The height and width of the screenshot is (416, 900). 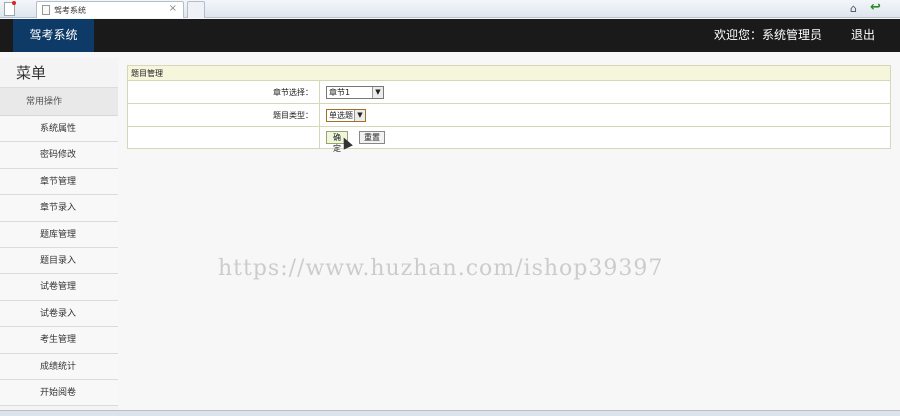 I want to click on close-icon: ×, so click(x=173, y=8).